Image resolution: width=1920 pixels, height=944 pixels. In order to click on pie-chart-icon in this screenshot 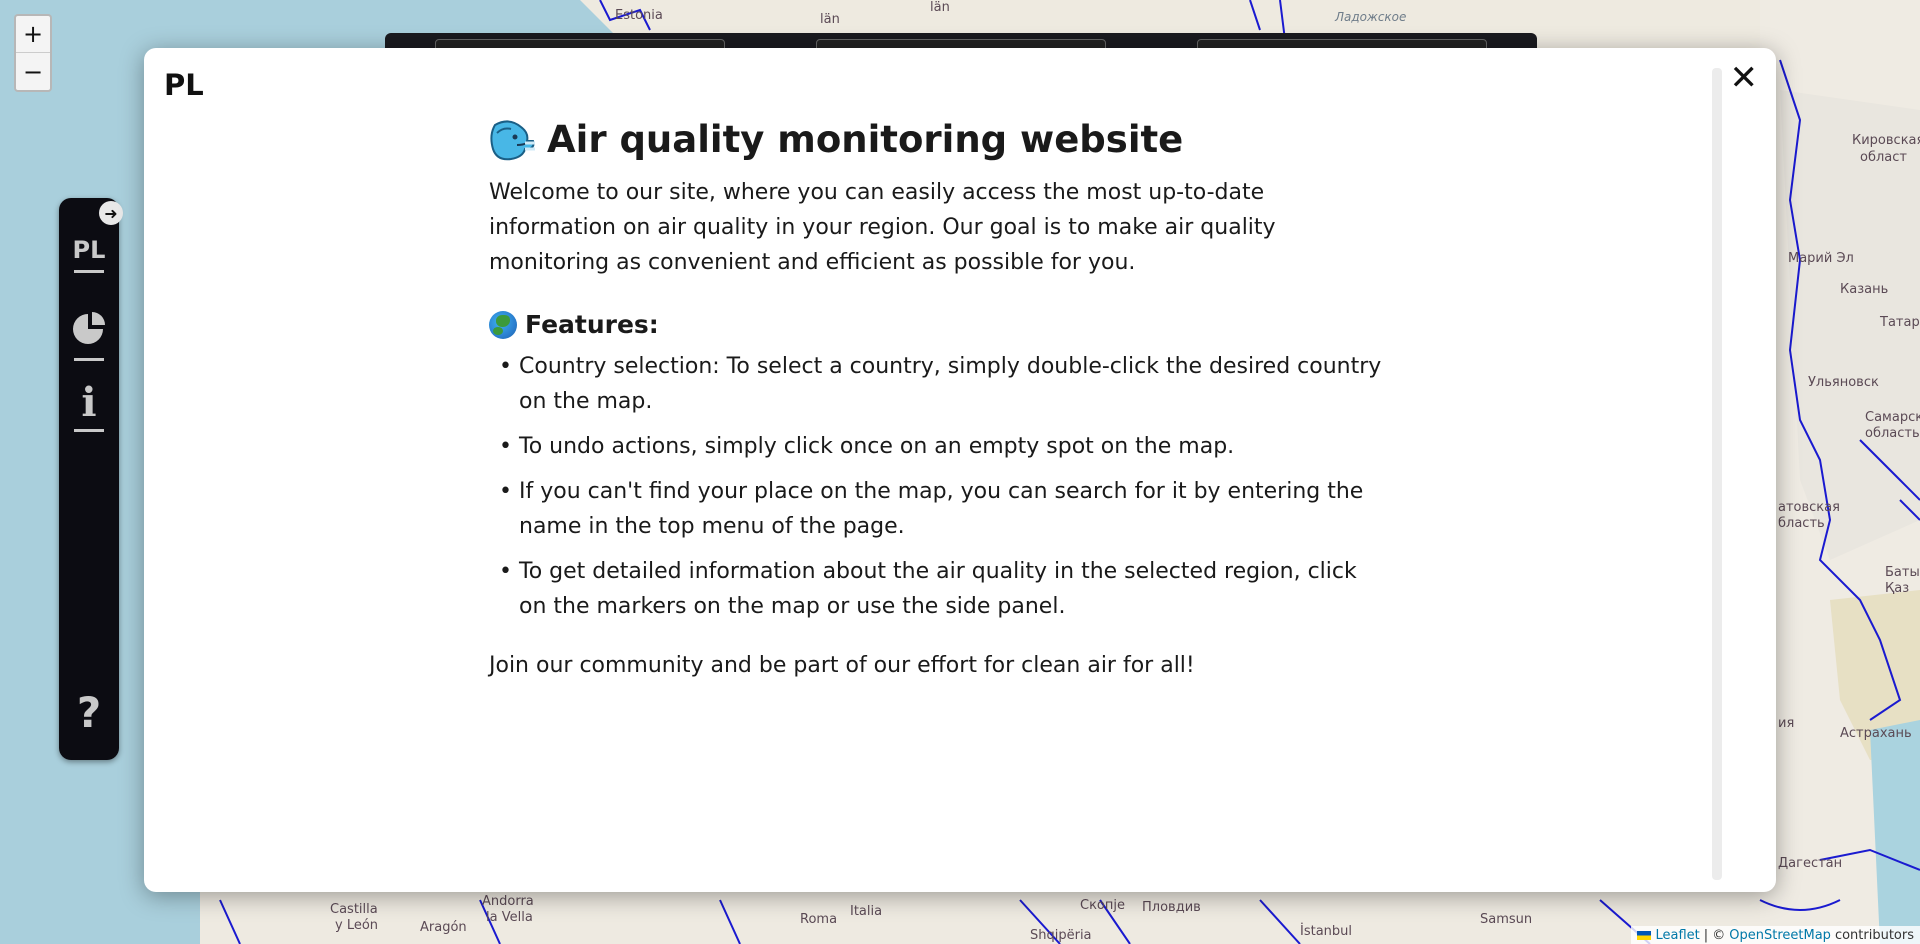, I will do `click(89, 328)`.